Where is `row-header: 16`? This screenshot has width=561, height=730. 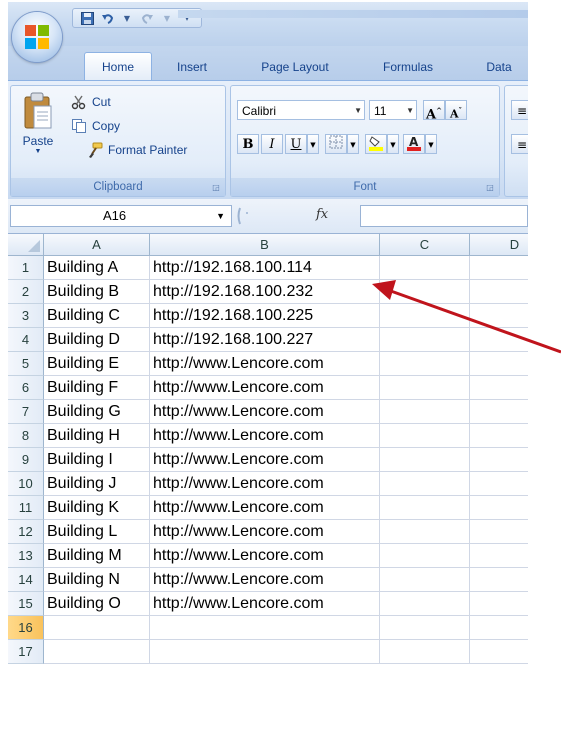 row-header: 16 is located at coordinates (26, 628).